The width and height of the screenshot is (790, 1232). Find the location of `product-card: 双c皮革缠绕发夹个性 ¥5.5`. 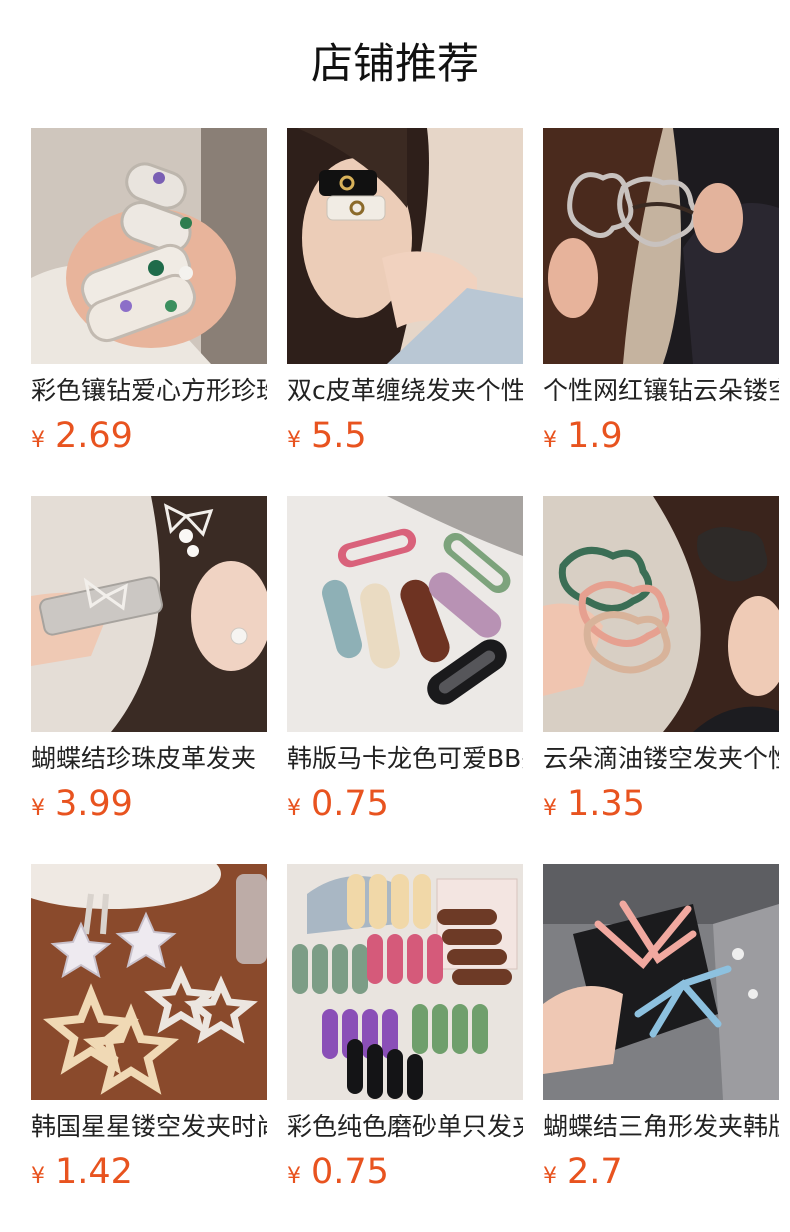

product-card: 双c皮革缠绕发夹个性 ¥5.5 is located at coordinates (405, 295).